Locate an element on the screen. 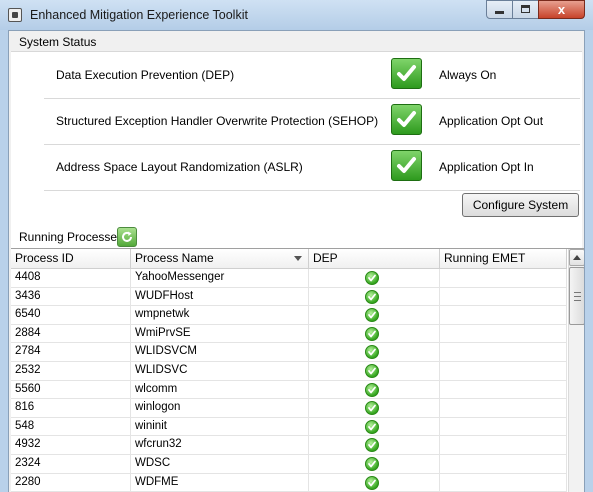 The image size is (593, 492). window-title: Enhanced Mitigation Experience Toolkit is located at coordinates (139, 15).